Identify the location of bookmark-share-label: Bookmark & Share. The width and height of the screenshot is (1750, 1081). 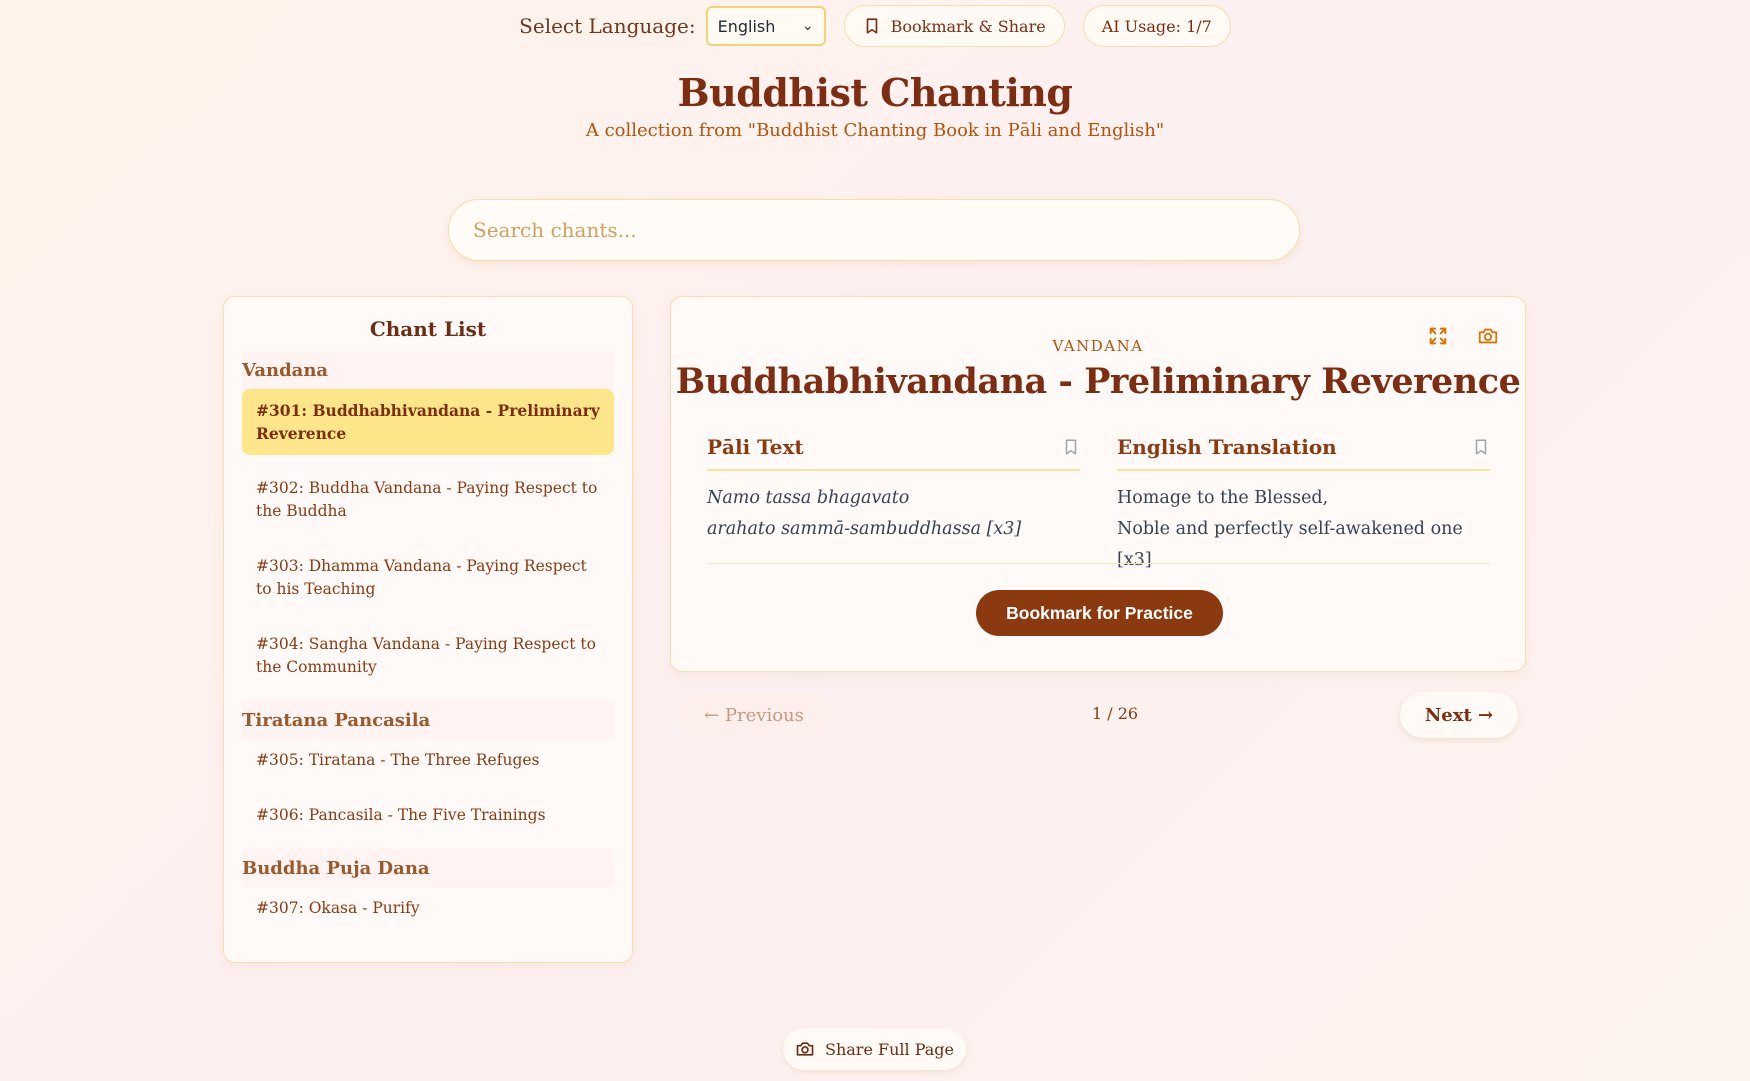
(968, 26).